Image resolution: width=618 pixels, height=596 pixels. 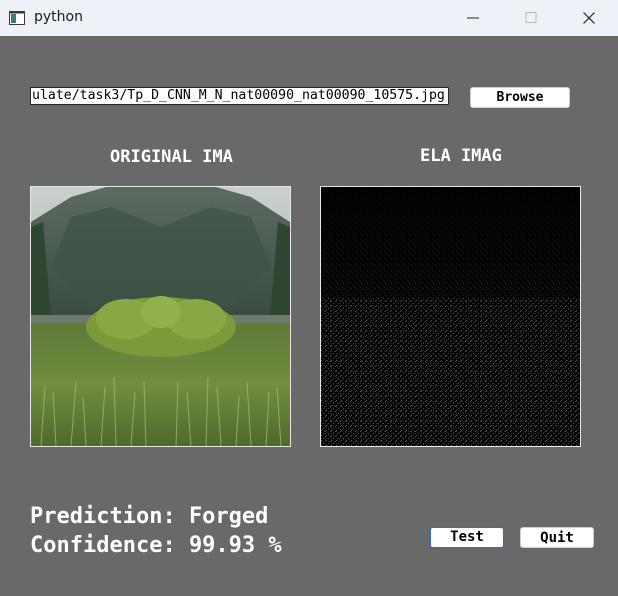 What do you see at coordinates (467, 537) in the screenshot?
I see `test-button: Test` at bounding box center [467, 537].